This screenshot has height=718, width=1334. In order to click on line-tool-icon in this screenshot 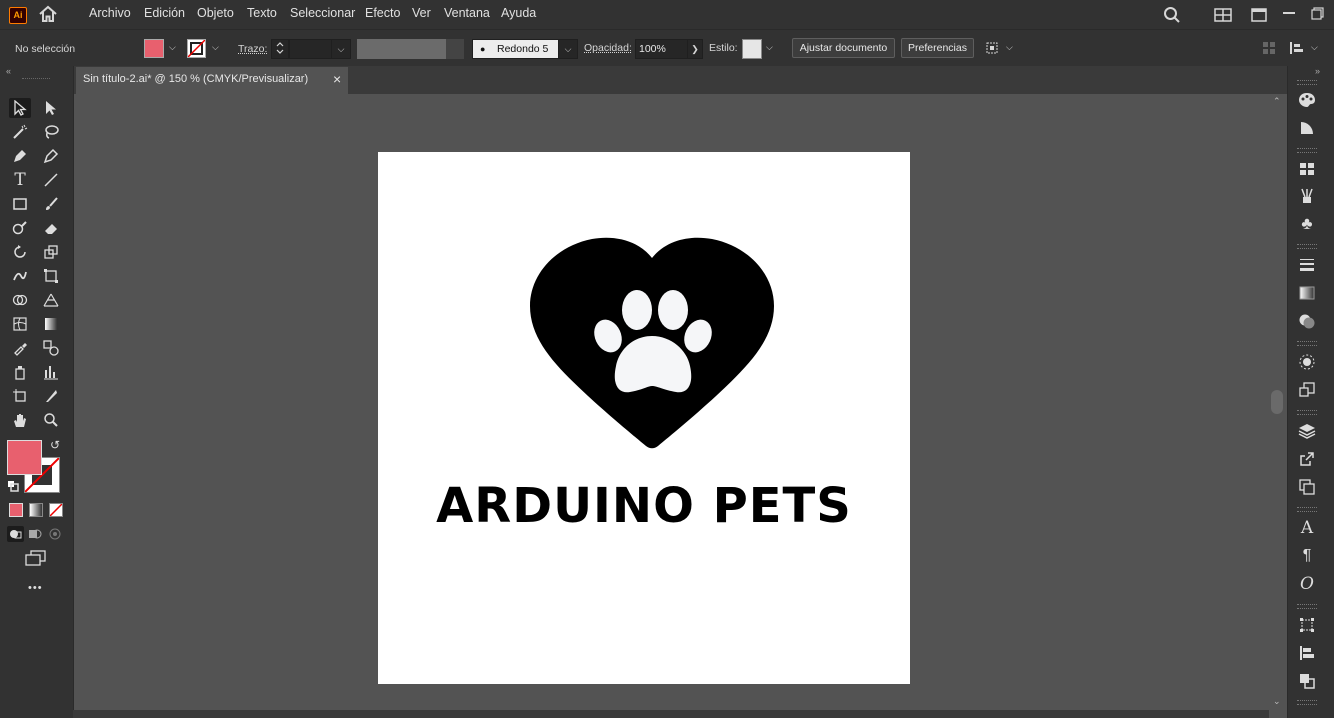, I will do `click(51, 180)`.